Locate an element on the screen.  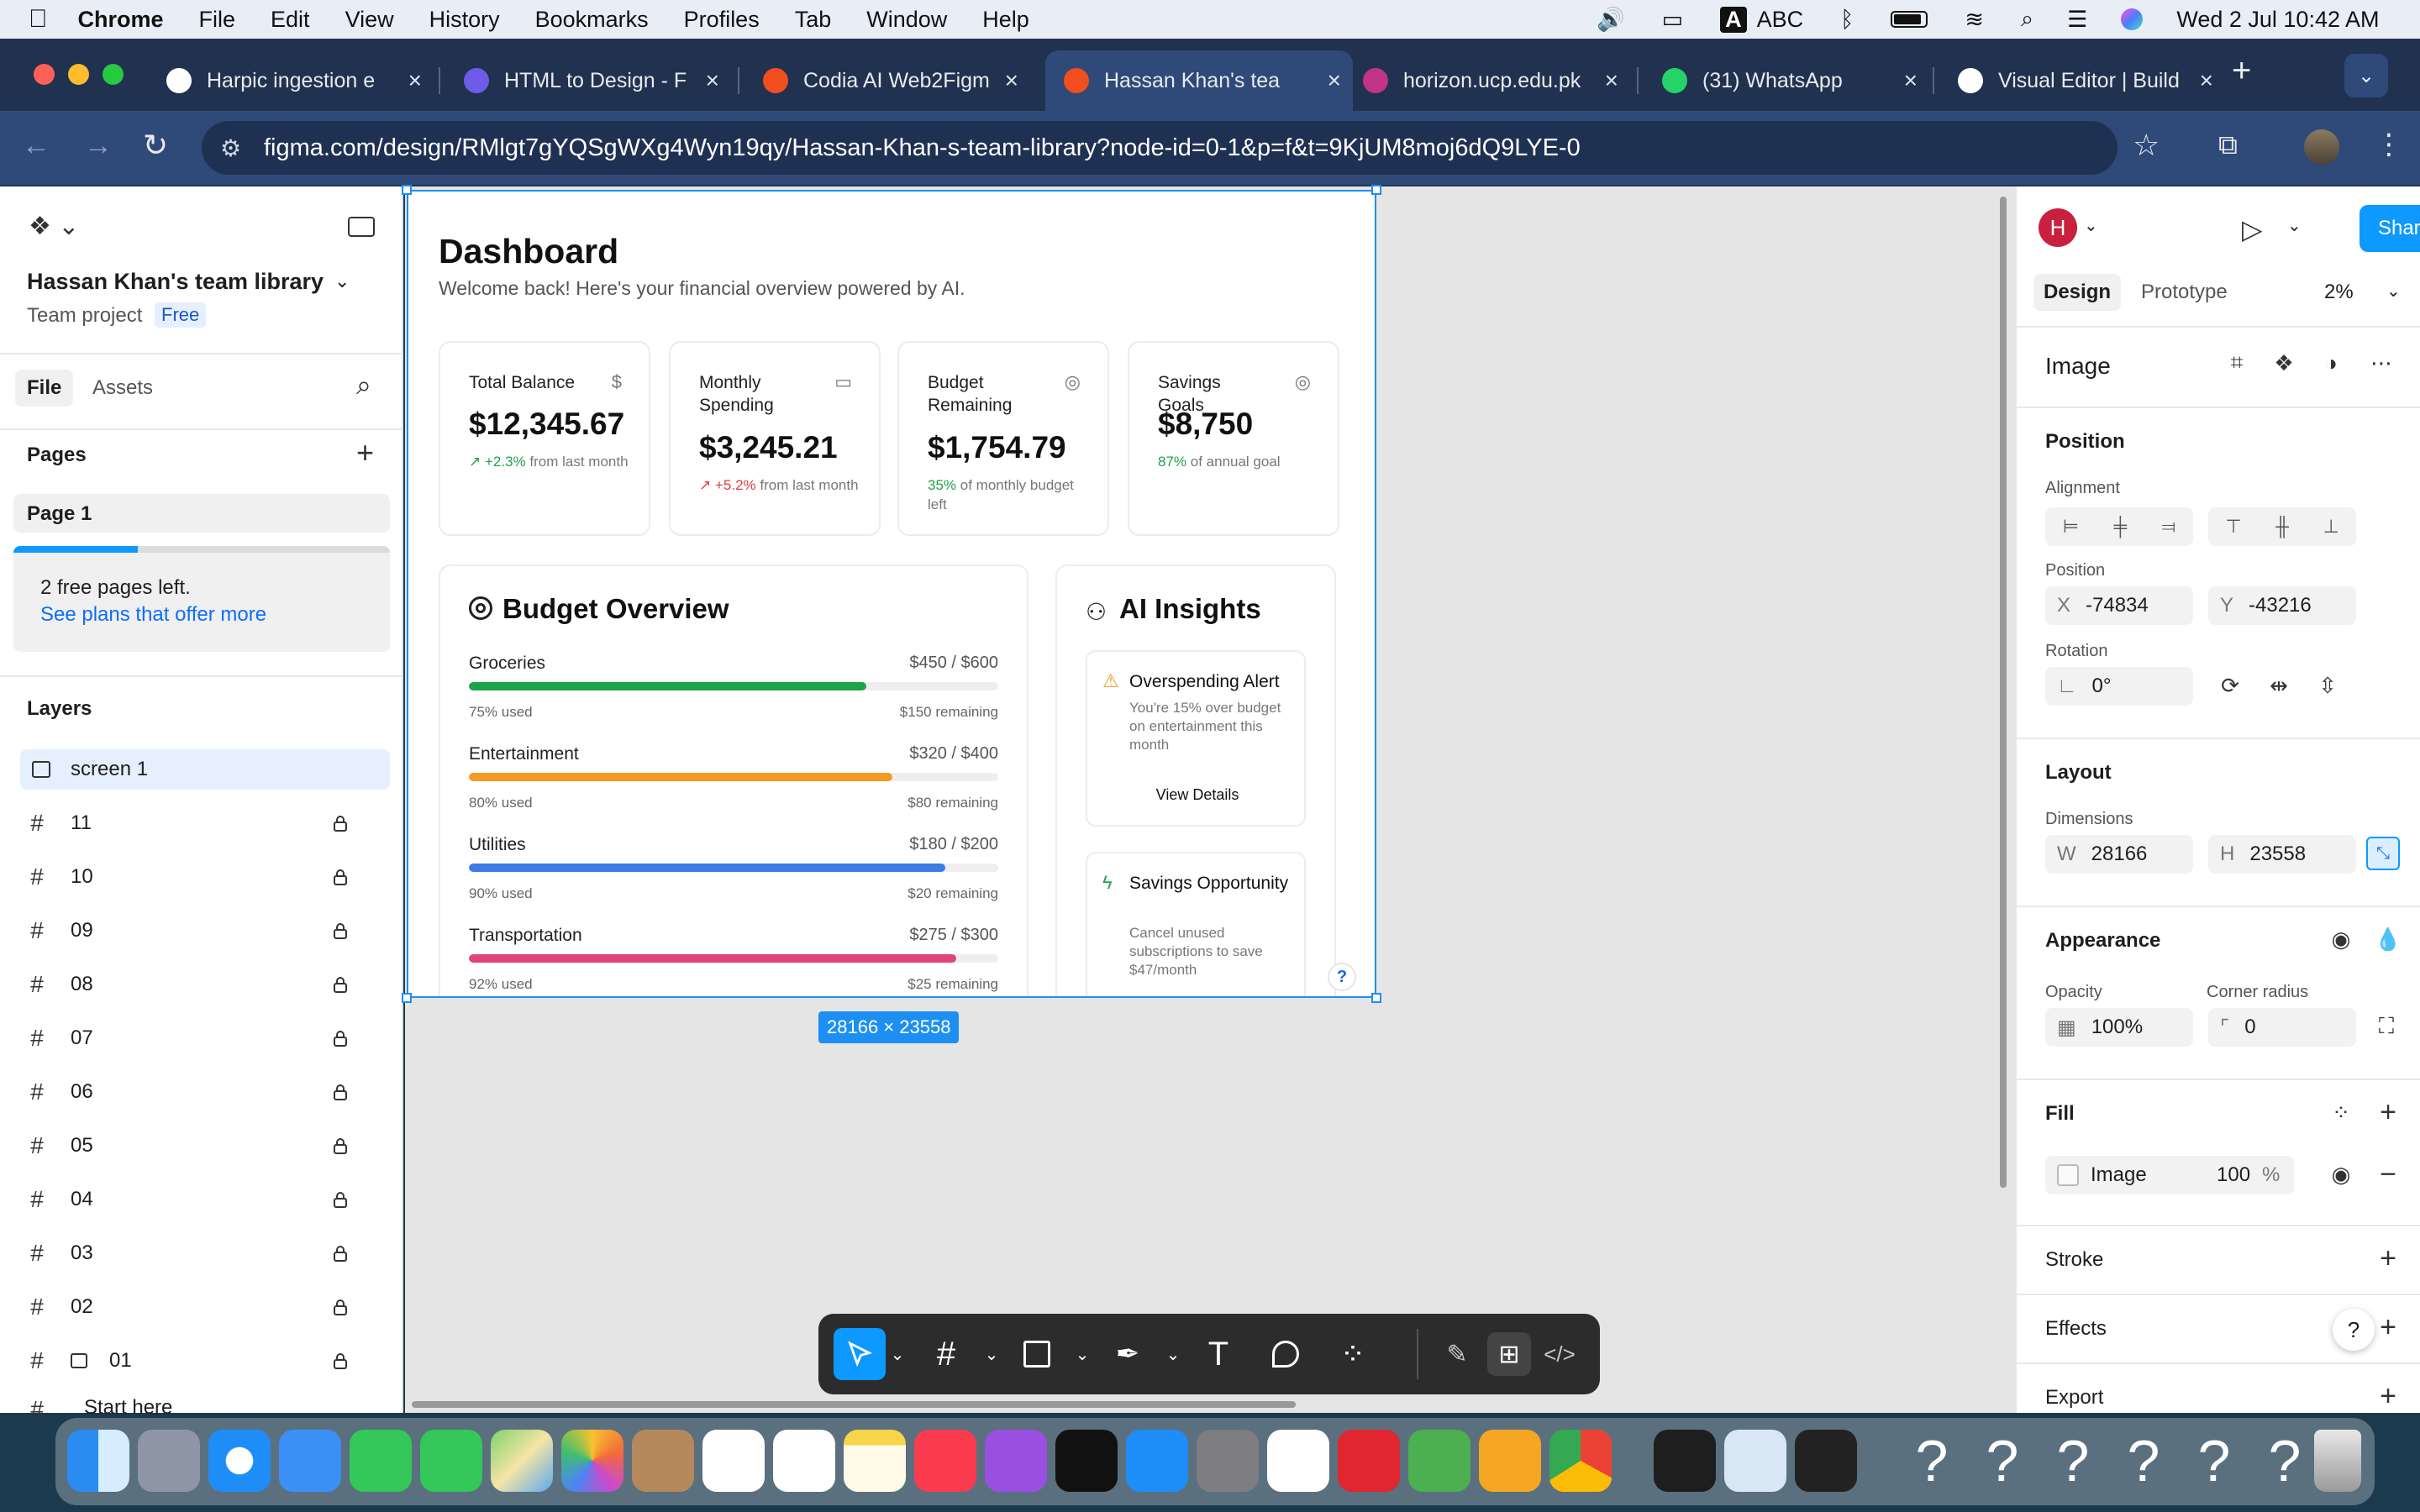
browser-tab: Hassan Khan's tea × is located at coordinates (1199, 80).